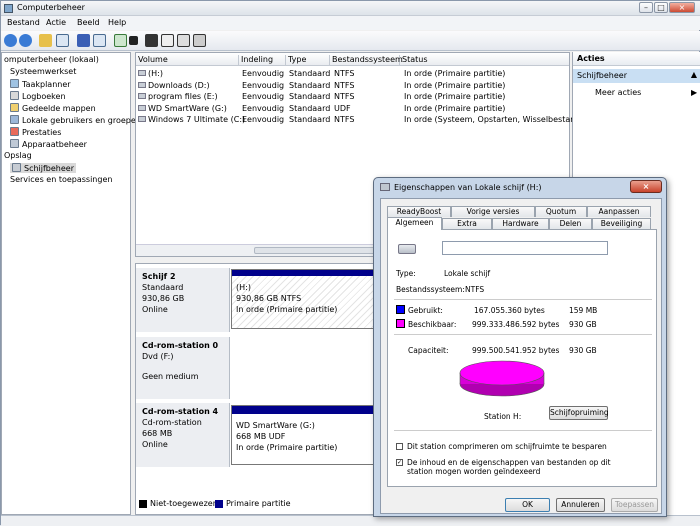 The width and height of the screenshot is (700, 526). What do you see at coordinates (35, 132) in the screenshot?
I see `tree-item: Prestaties` at bounding box center [35, 132].